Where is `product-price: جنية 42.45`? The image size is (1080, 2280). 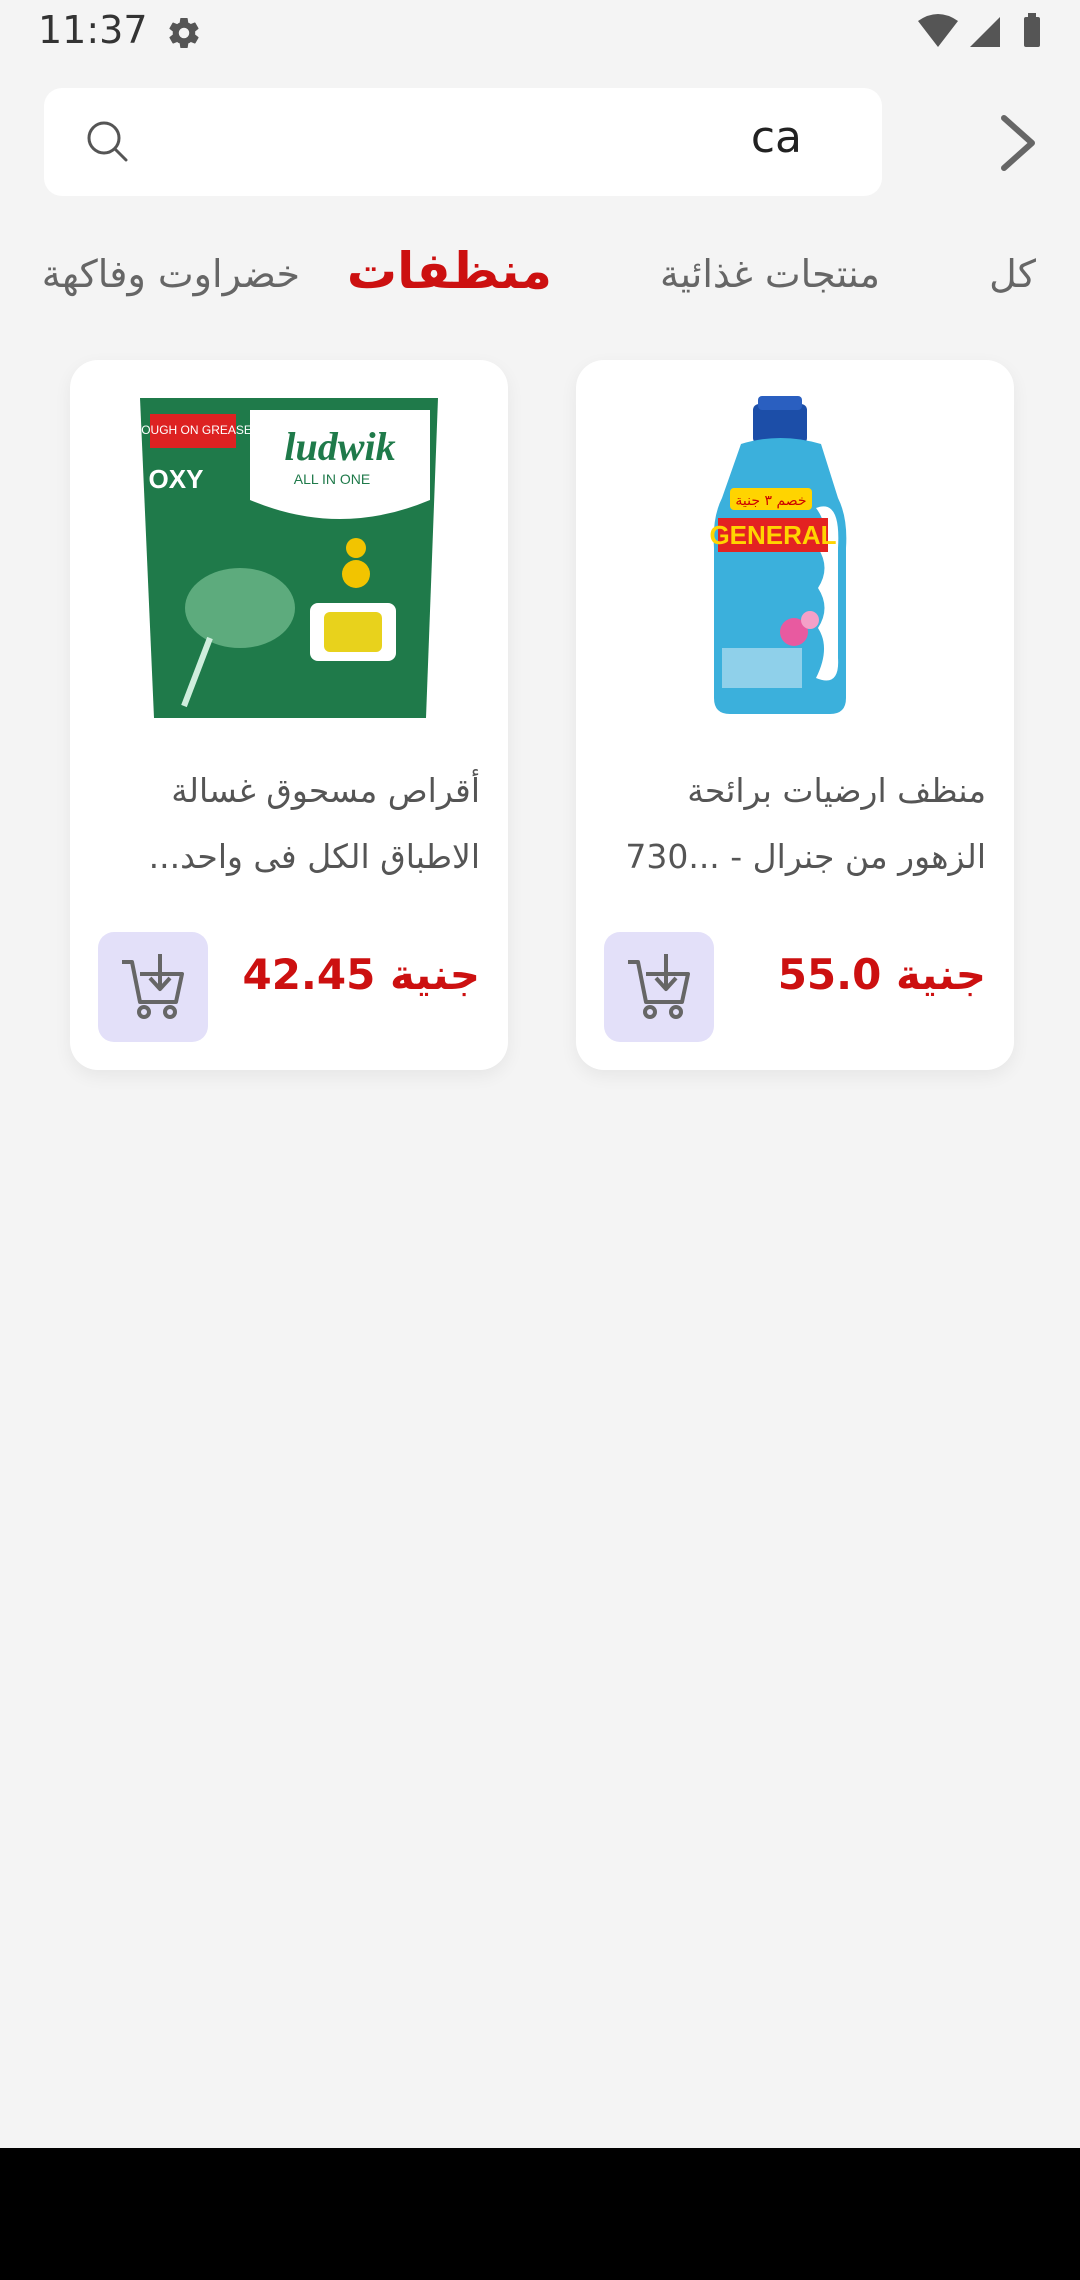
product-price: جنية 42.45 is located at coordinates (361, 974).